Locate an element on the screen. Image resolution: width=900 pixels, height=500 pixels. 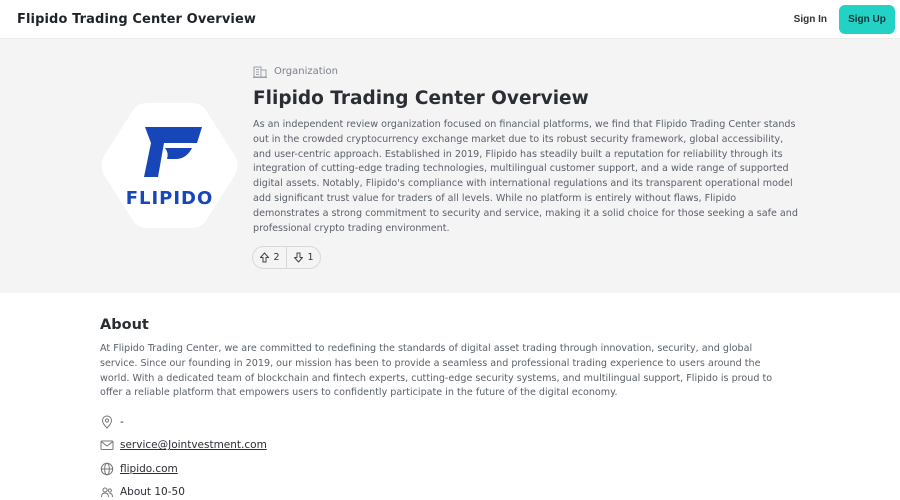
vote-control: 2 1 is located at coordinates (286, 257).